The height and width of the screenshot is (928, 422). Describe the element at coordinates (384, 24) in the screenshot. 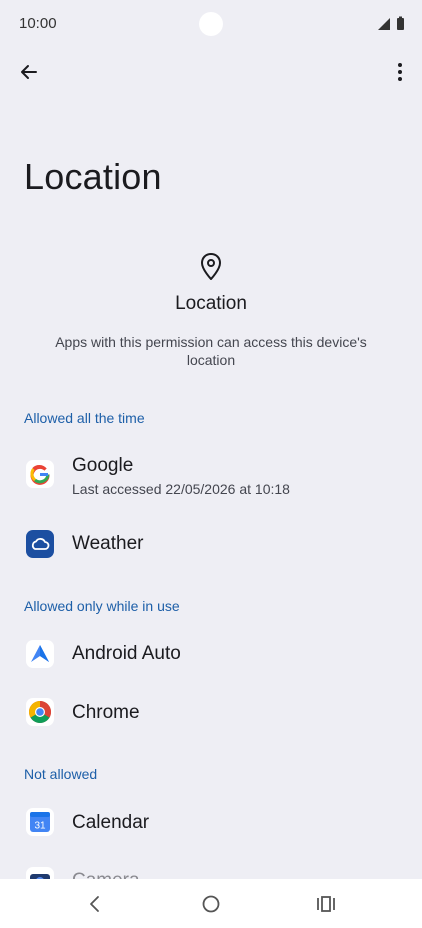

I see `signal-icon` at that location.